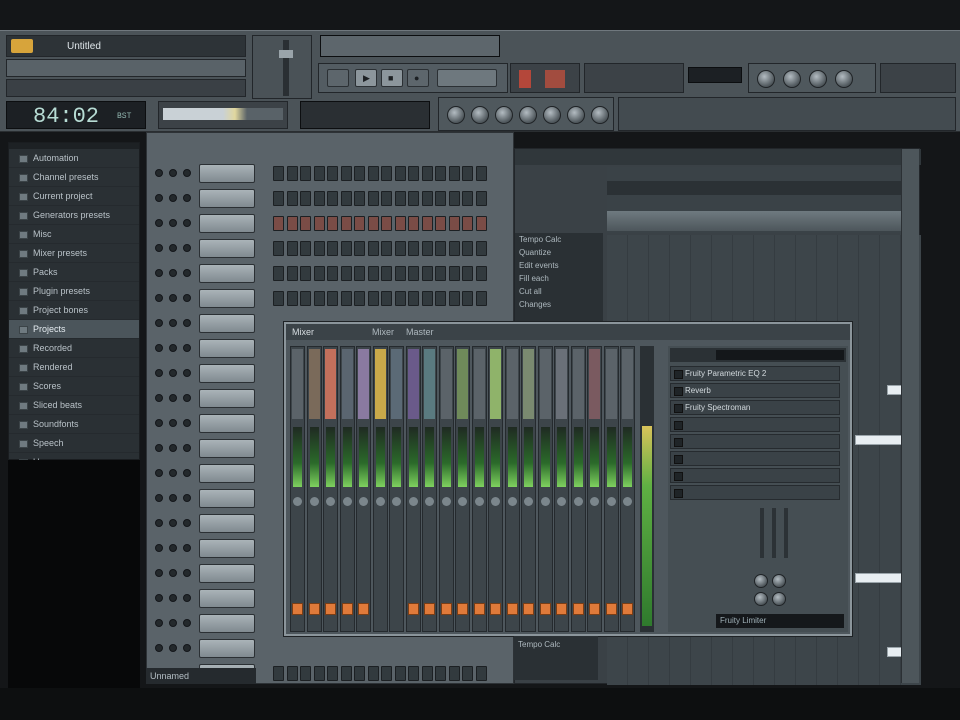 The height and width of the screenshot is (720, 960). Describe the element at coordinates (559, 252) in the screenshot. I see `playlist-menu-item: Quantize` at that location.